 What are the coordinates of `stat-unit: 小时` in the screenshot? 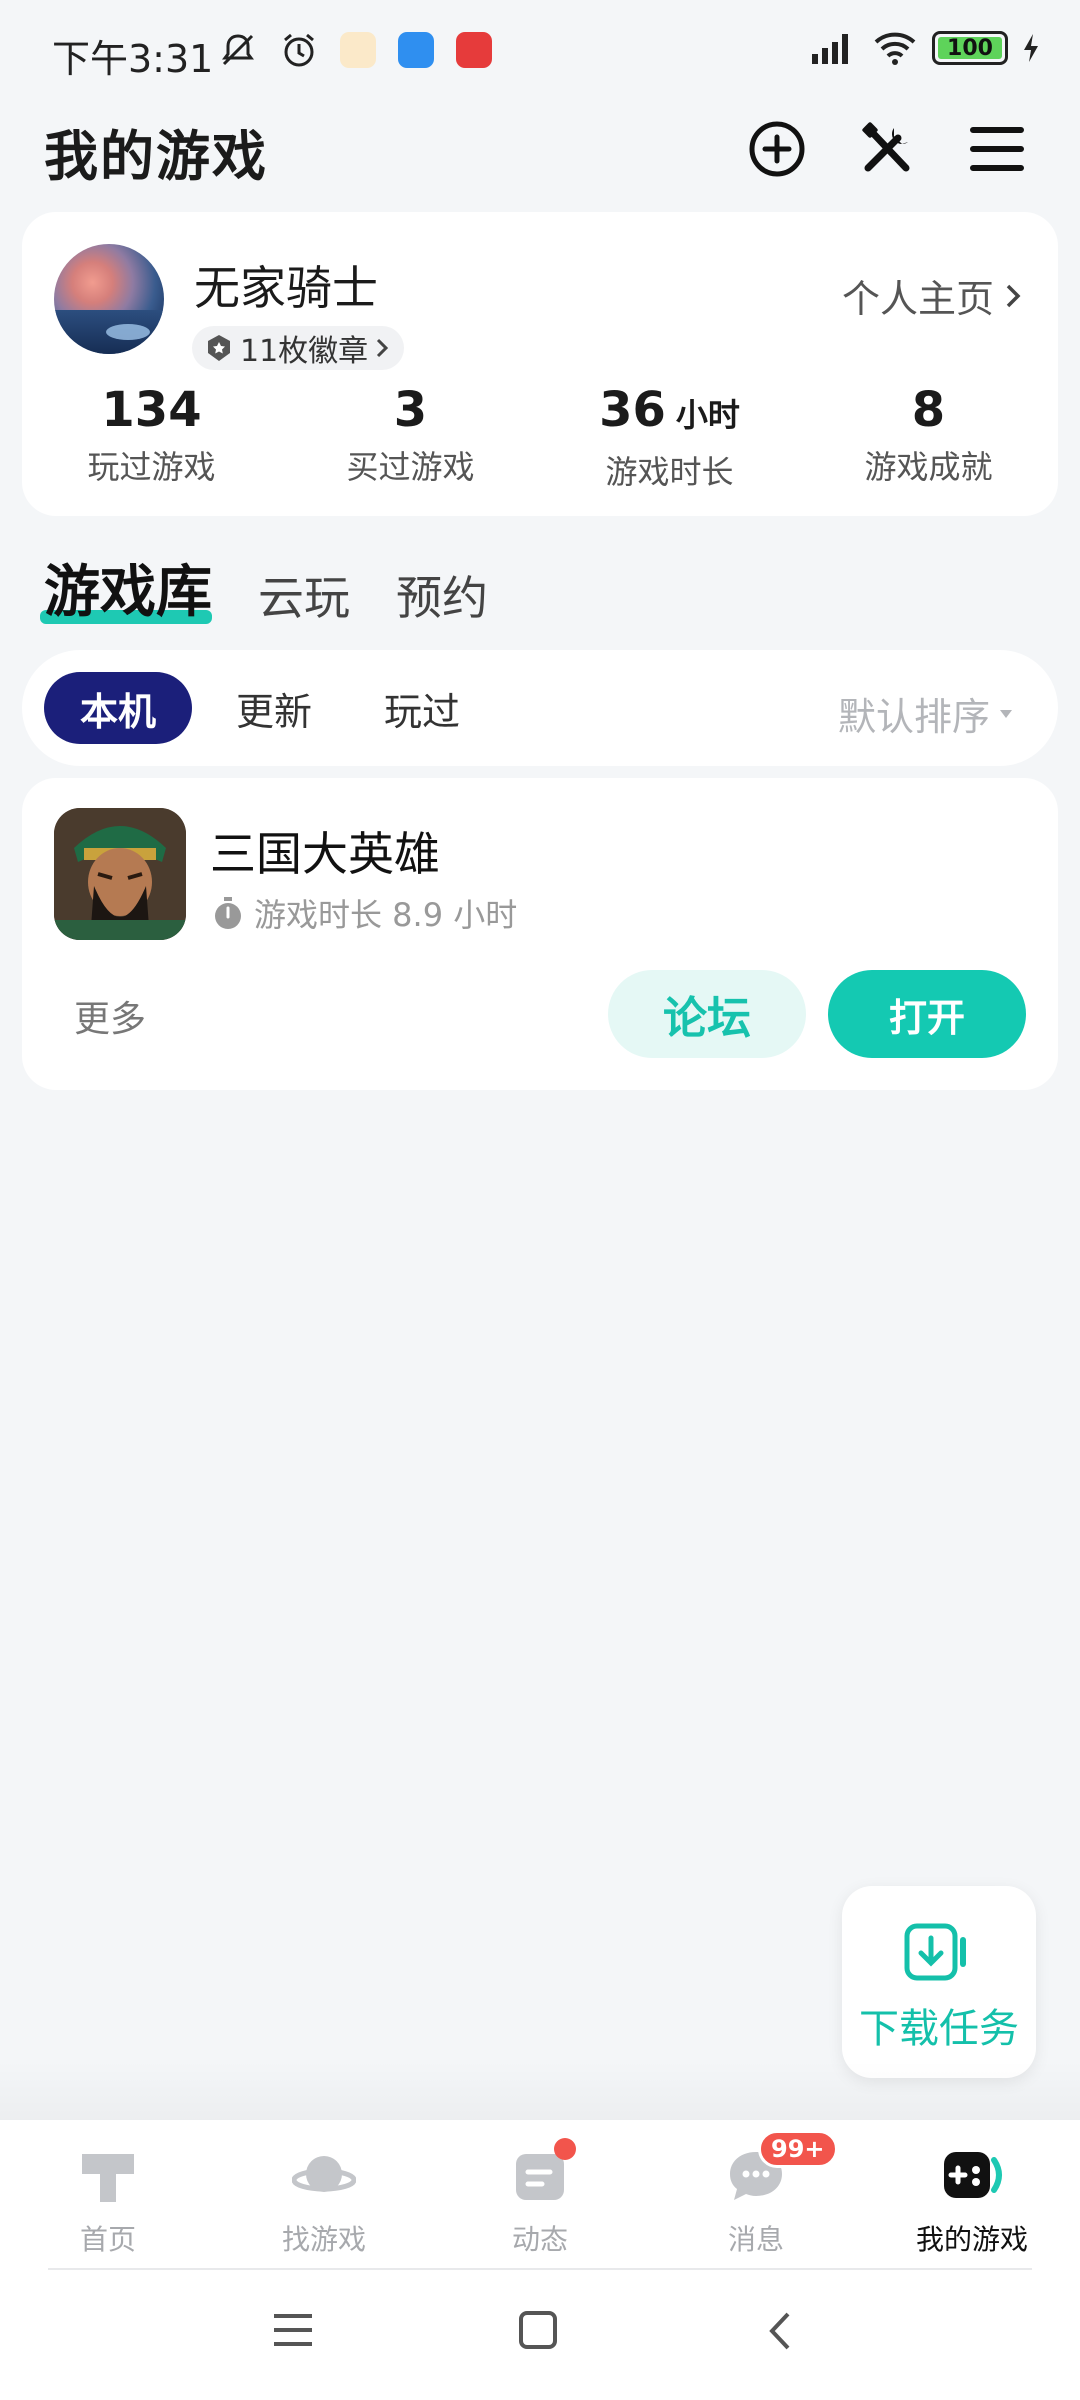 It's located at (707, 415).